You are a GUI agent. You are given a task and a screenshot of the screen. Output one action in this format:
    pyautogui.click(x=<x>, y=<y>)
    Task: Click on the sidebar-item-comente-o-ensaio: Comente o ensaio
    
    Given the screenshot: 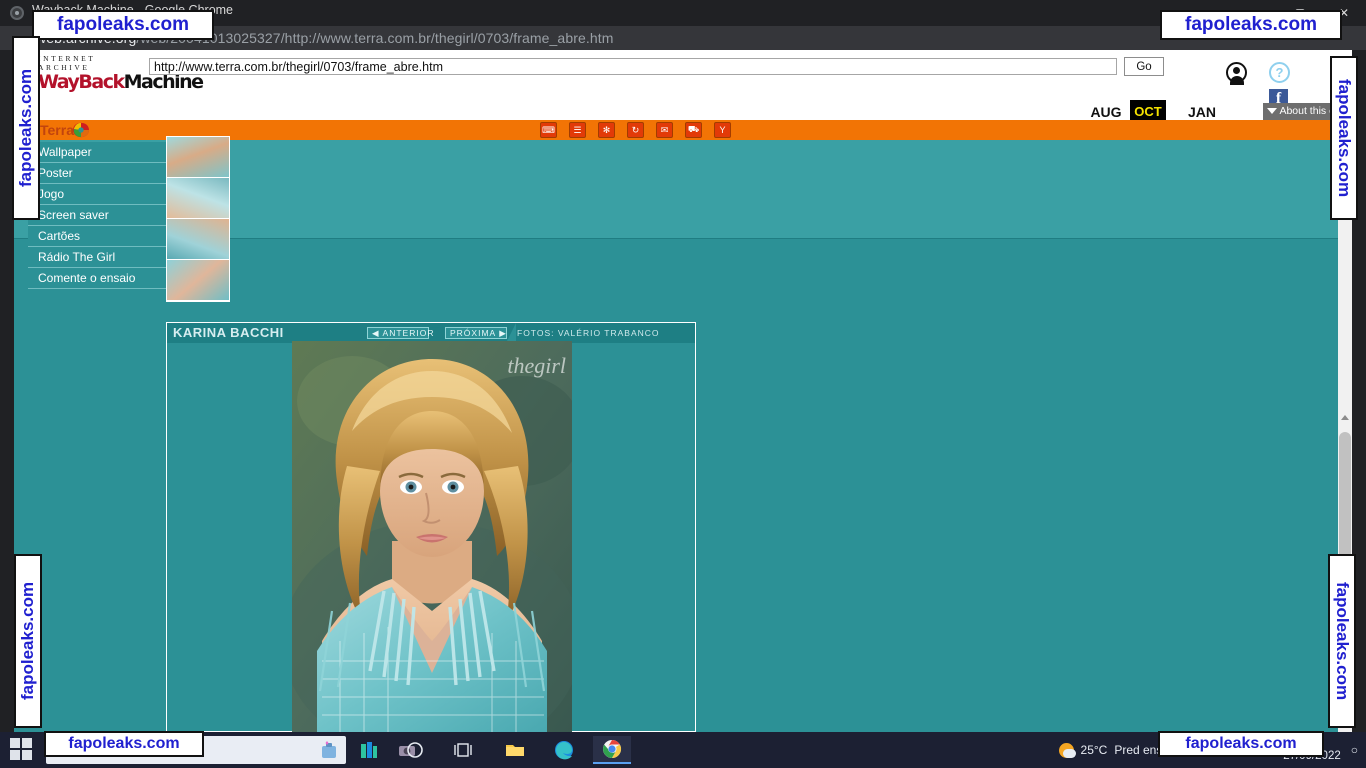 What is the action you would take?
    pyautogui.click(x=97, y=278)
    